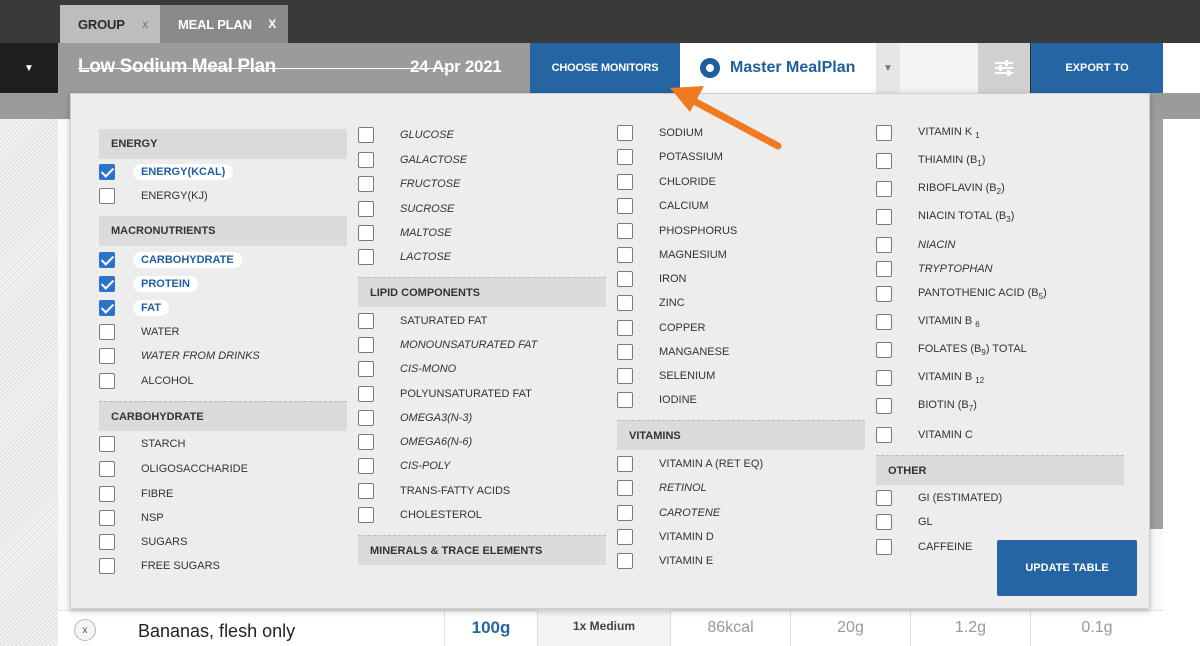  Describe the element at coordinates (85, 630) in the screenshot. I see `remove-food-icon: x` at that location.